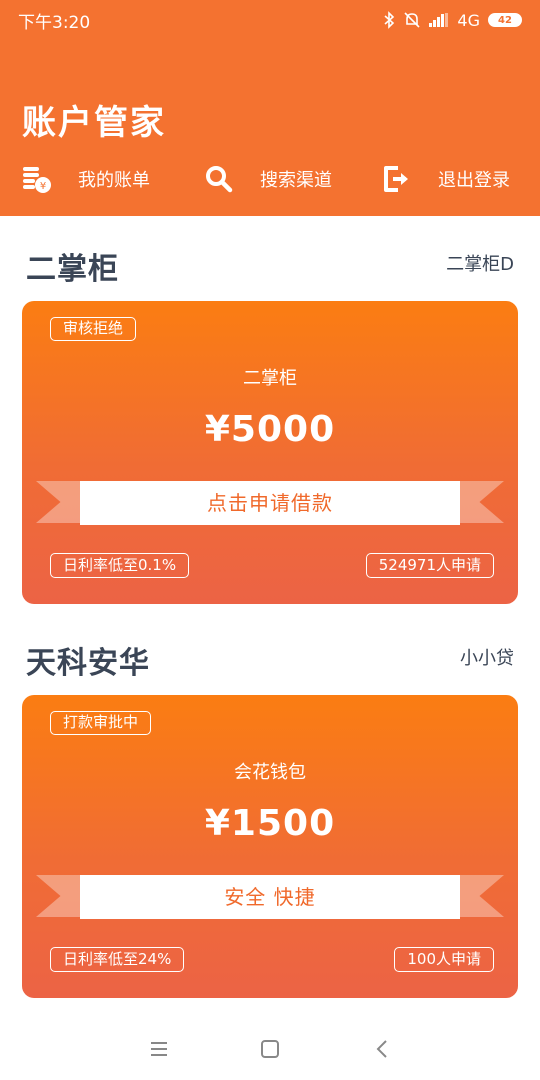  I want to click on nav-search-channel: 搜索渠道, so click(268, 179).